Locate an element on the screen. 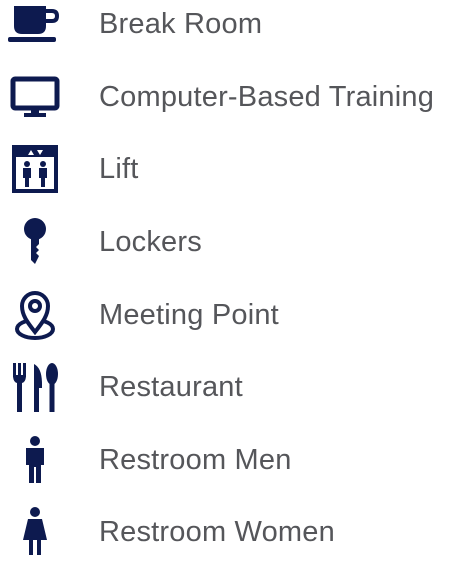  legend-item-computer-based-training: Computer-Based Training is located at coordinates (231, 97).